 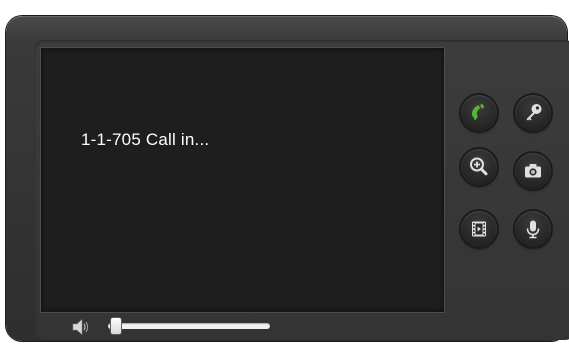 I want to click on record-video-button, so click(x=479, y=229).